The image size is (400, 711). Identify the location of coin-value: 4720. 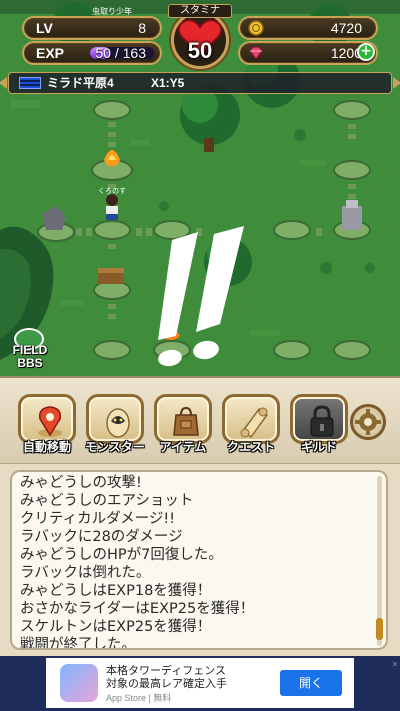
(346, 28).